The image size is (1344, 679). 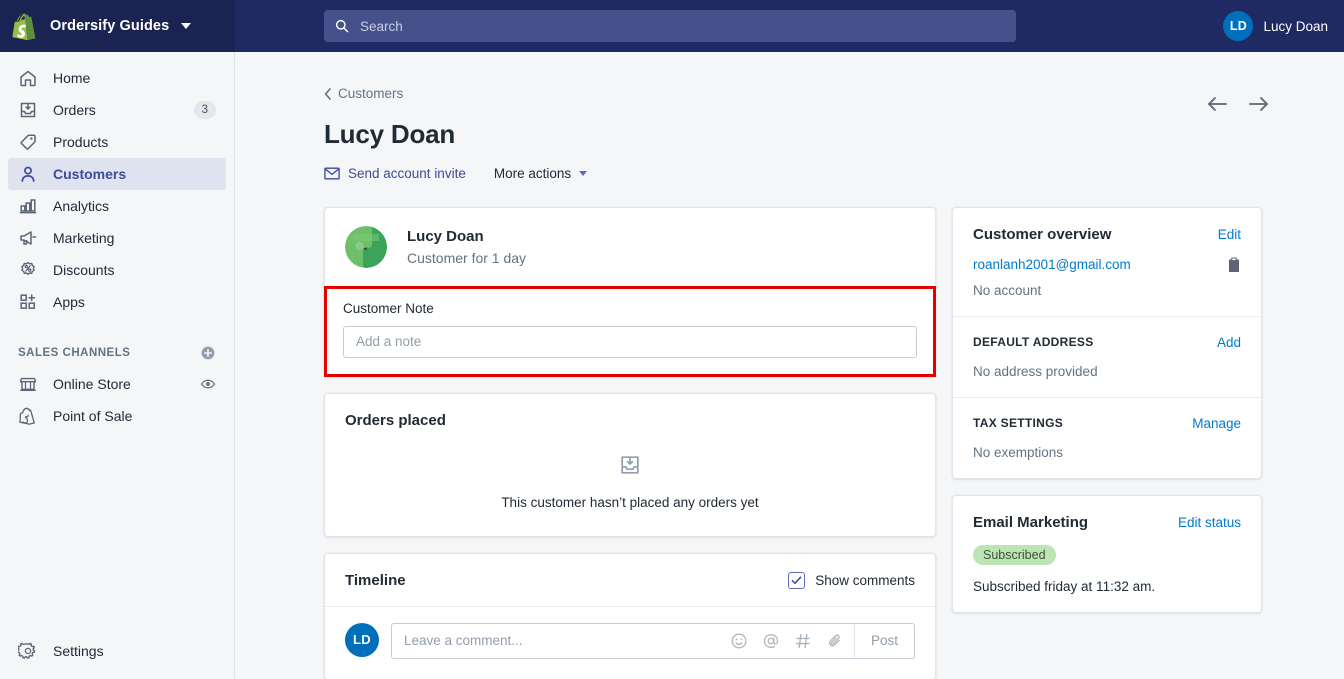 What do you see at coordinates (92, 384) in the screenshot?
I see `sidebar-item-label: Online Store` at bounding box center [92, 384].